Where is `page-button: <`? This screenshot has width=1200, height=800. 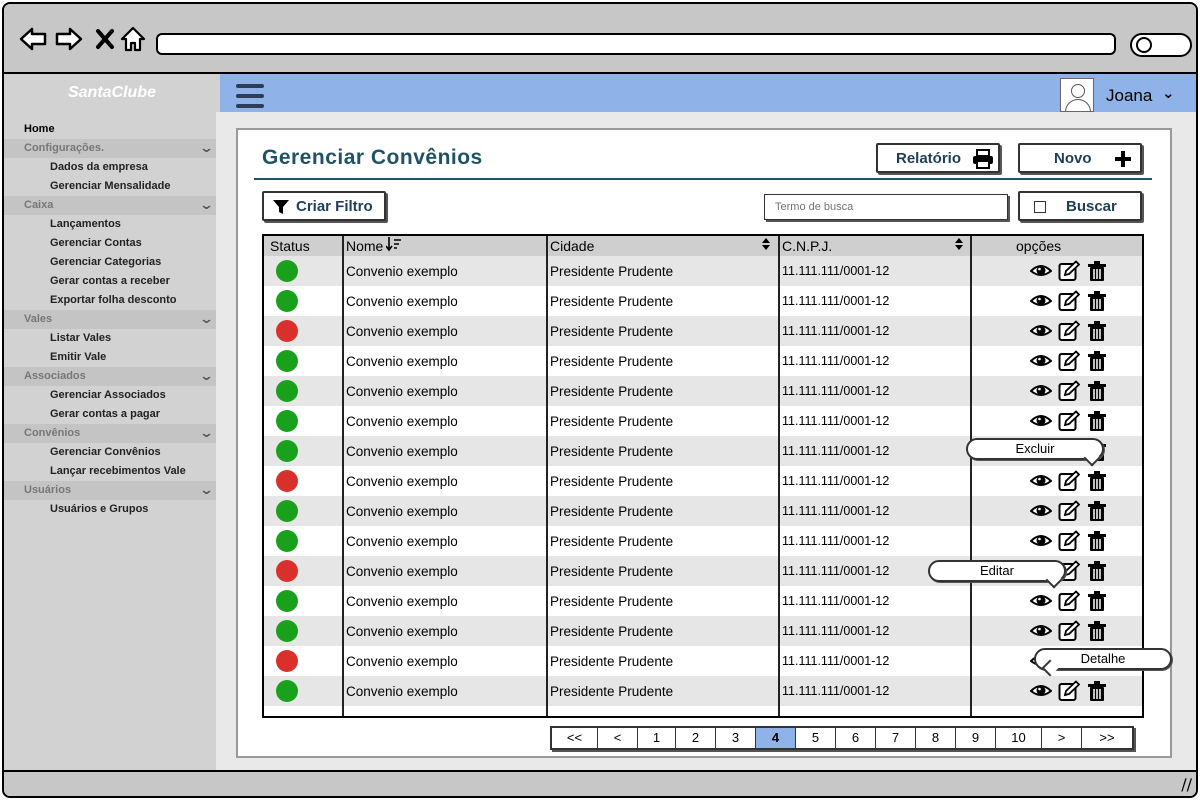
page-button: < is located at coordinates (618, 738).